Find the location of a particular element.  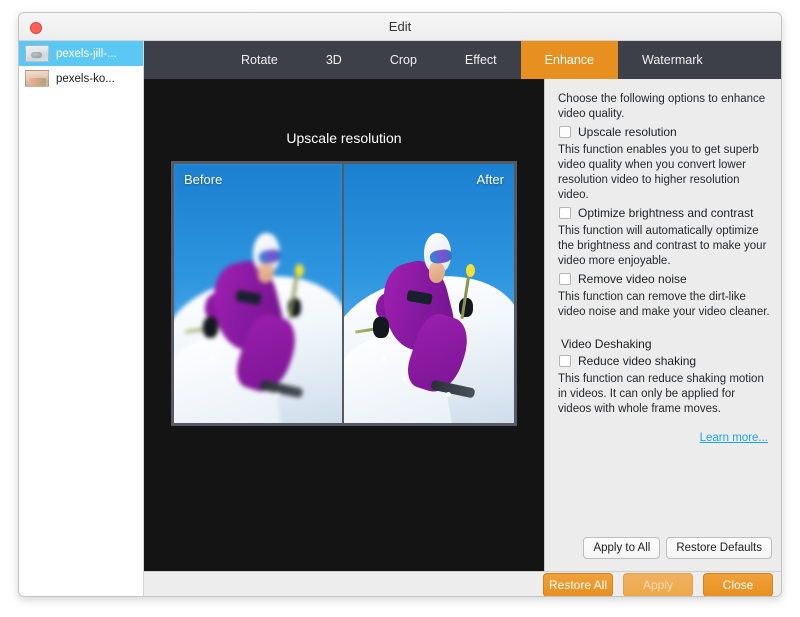

window-titlebar: Edit is located at coordinates (400, 27).